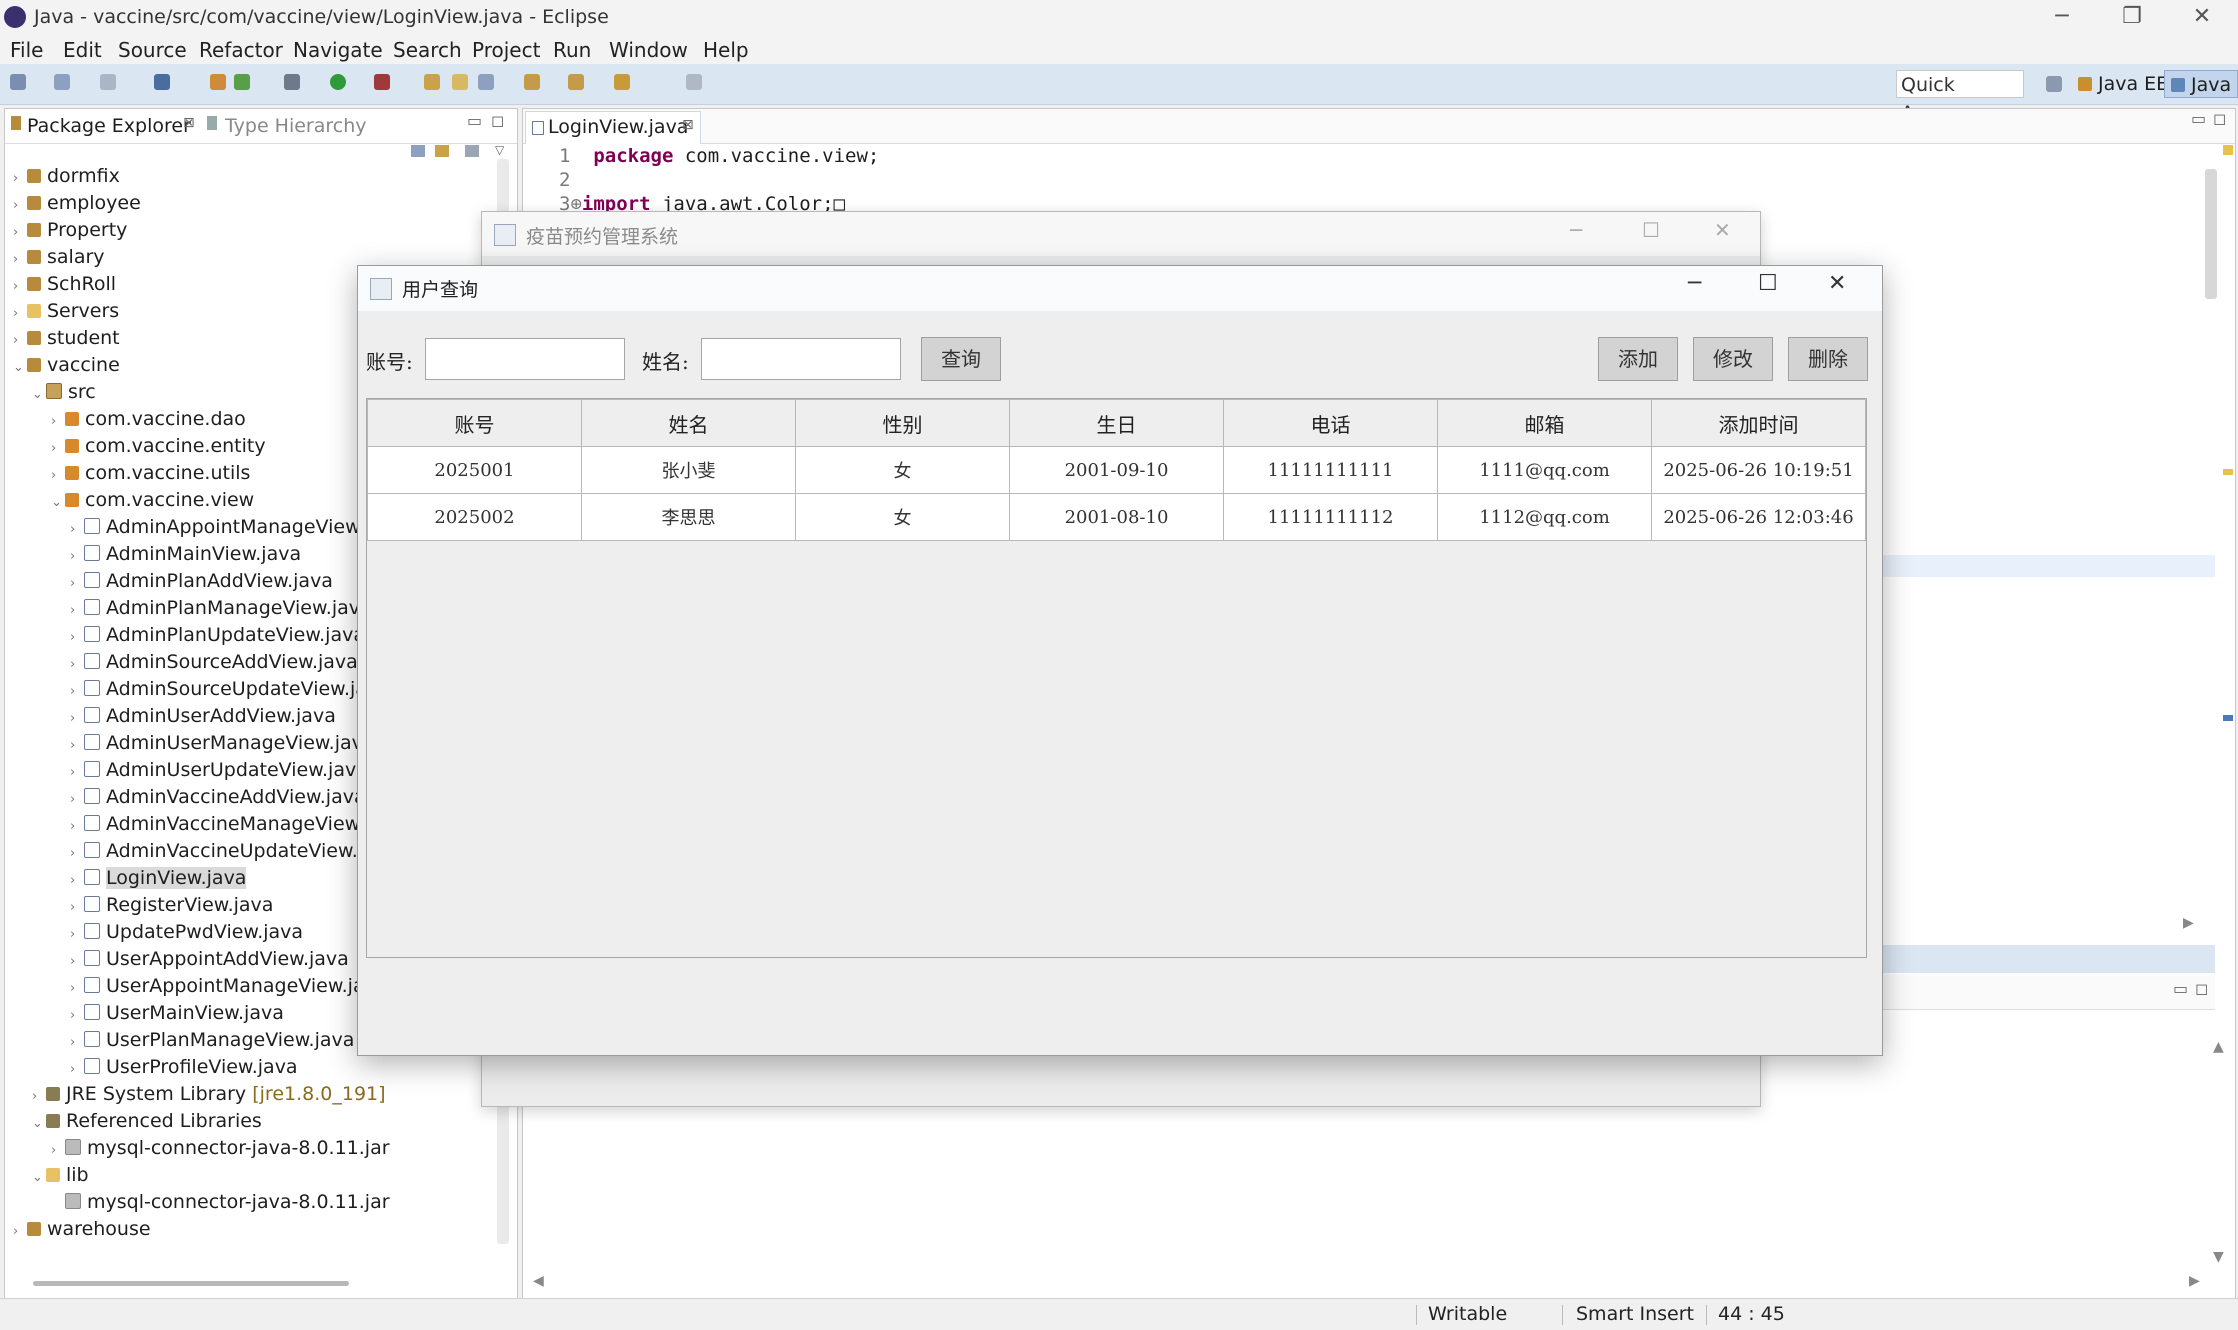  Describe the element at coordinates (241, 50) in the screenshot. I see `menu-refactor: Refactor` at that location.